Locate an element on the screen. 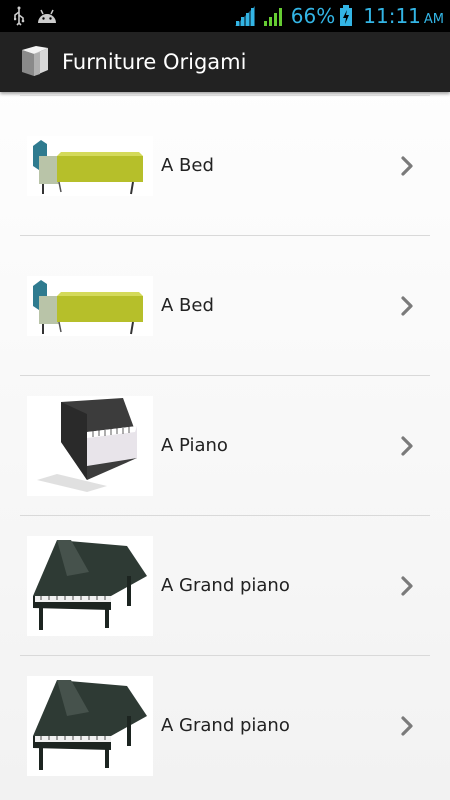  status-bar: 66% 11:11 AM is located at coordinates (225, 16).